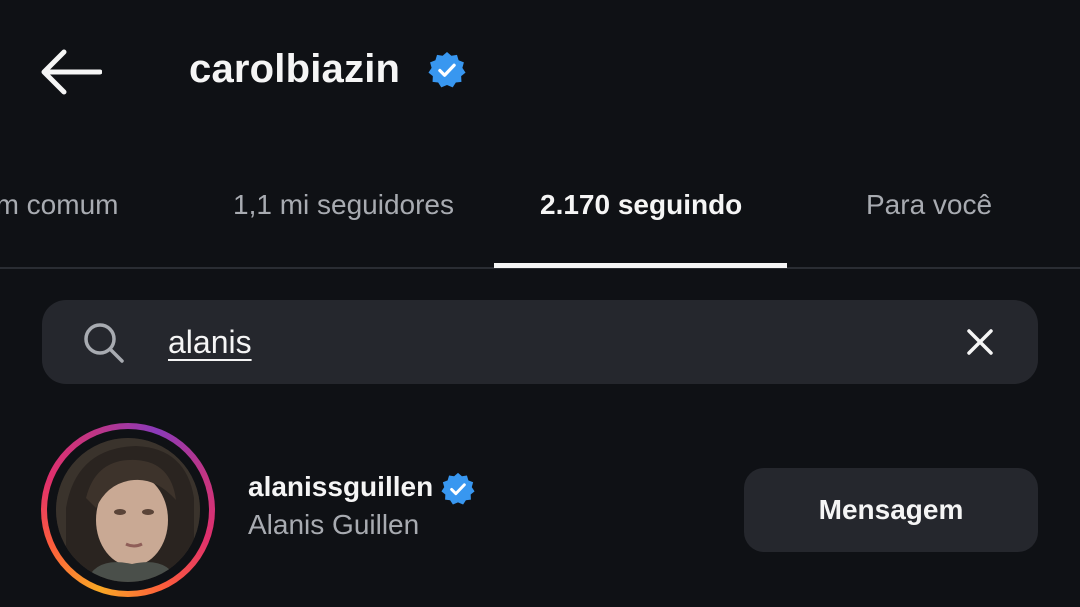  I want to click on arrow-left-icon, so click(71, 72).